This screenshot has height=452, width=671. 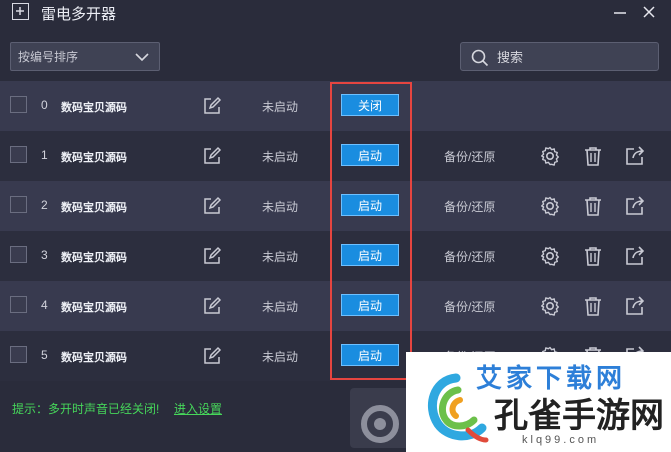 I want to click on search-icon, so click(x=480, y=58).